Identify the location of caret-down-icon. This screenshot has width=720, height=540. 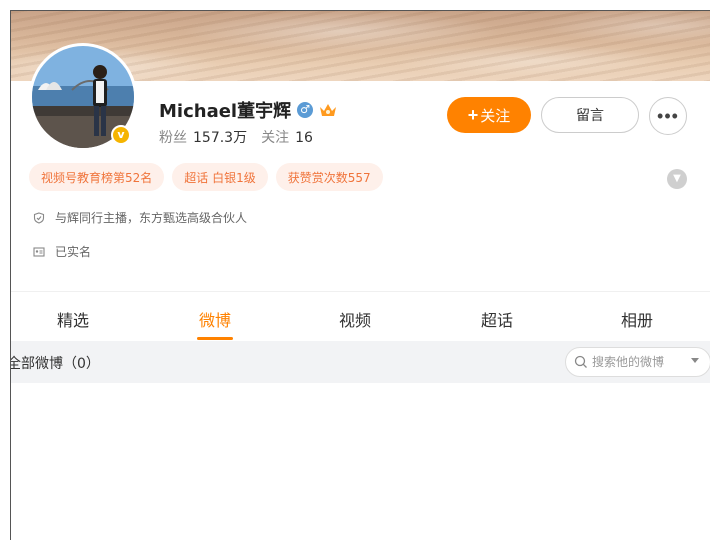
(695, 360).